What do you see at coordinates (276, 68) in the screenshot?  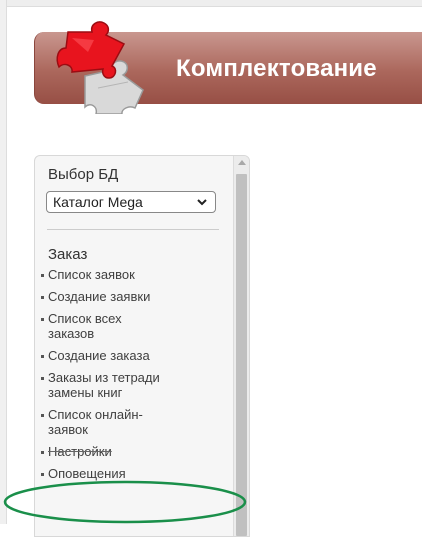 I see `page-title: Комплектование` at bounding box center [276, 68].